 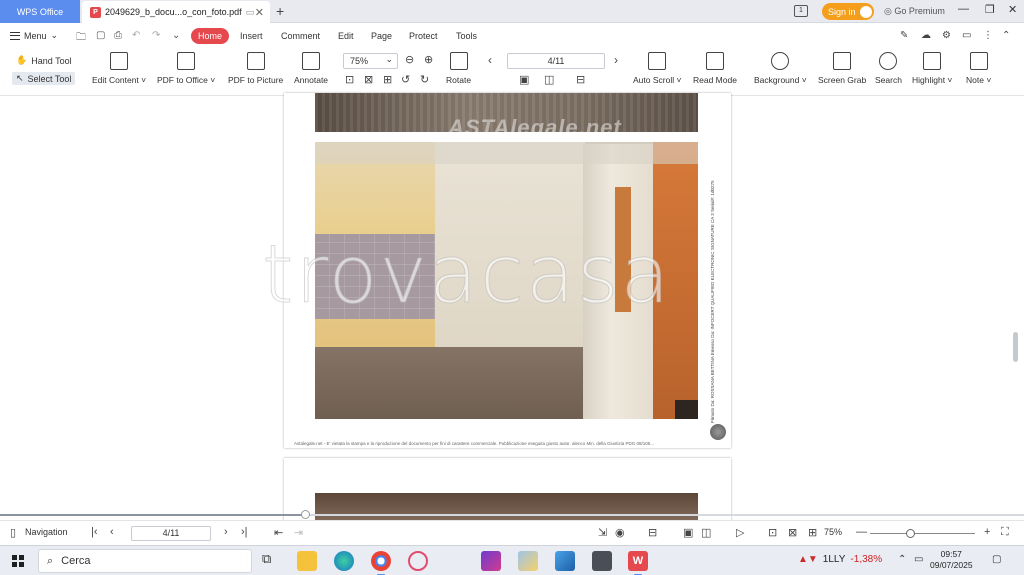 I want to click on continuous-icon: ⊟, so click(x=580, y=79).